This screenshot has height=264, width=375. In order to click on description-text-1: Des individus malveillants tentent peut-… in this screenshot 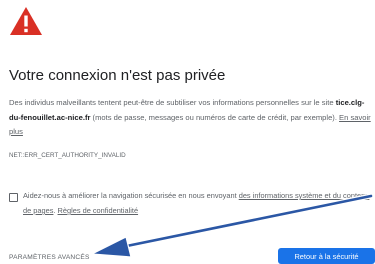, I will do `click(172, 102)`.